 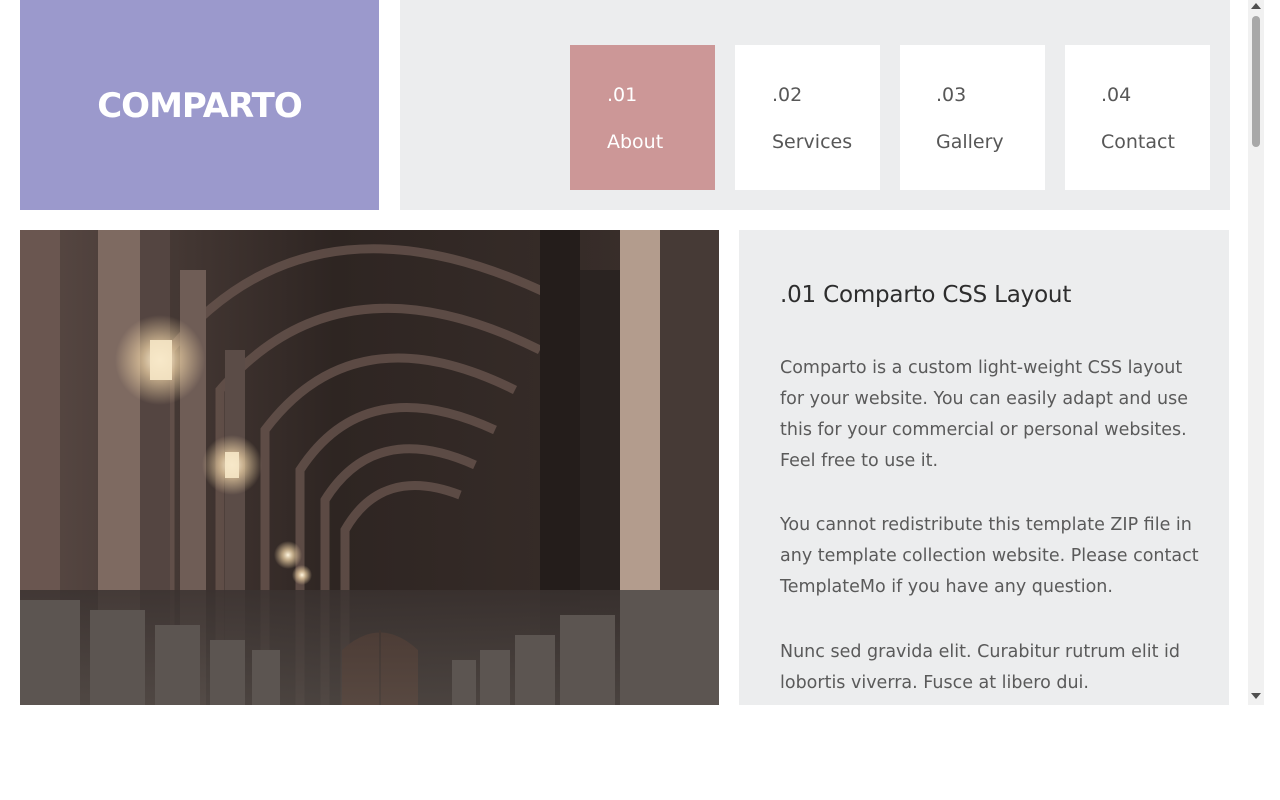 I want to click on logo-text: COMPARTO, so click(x=200, y=106).